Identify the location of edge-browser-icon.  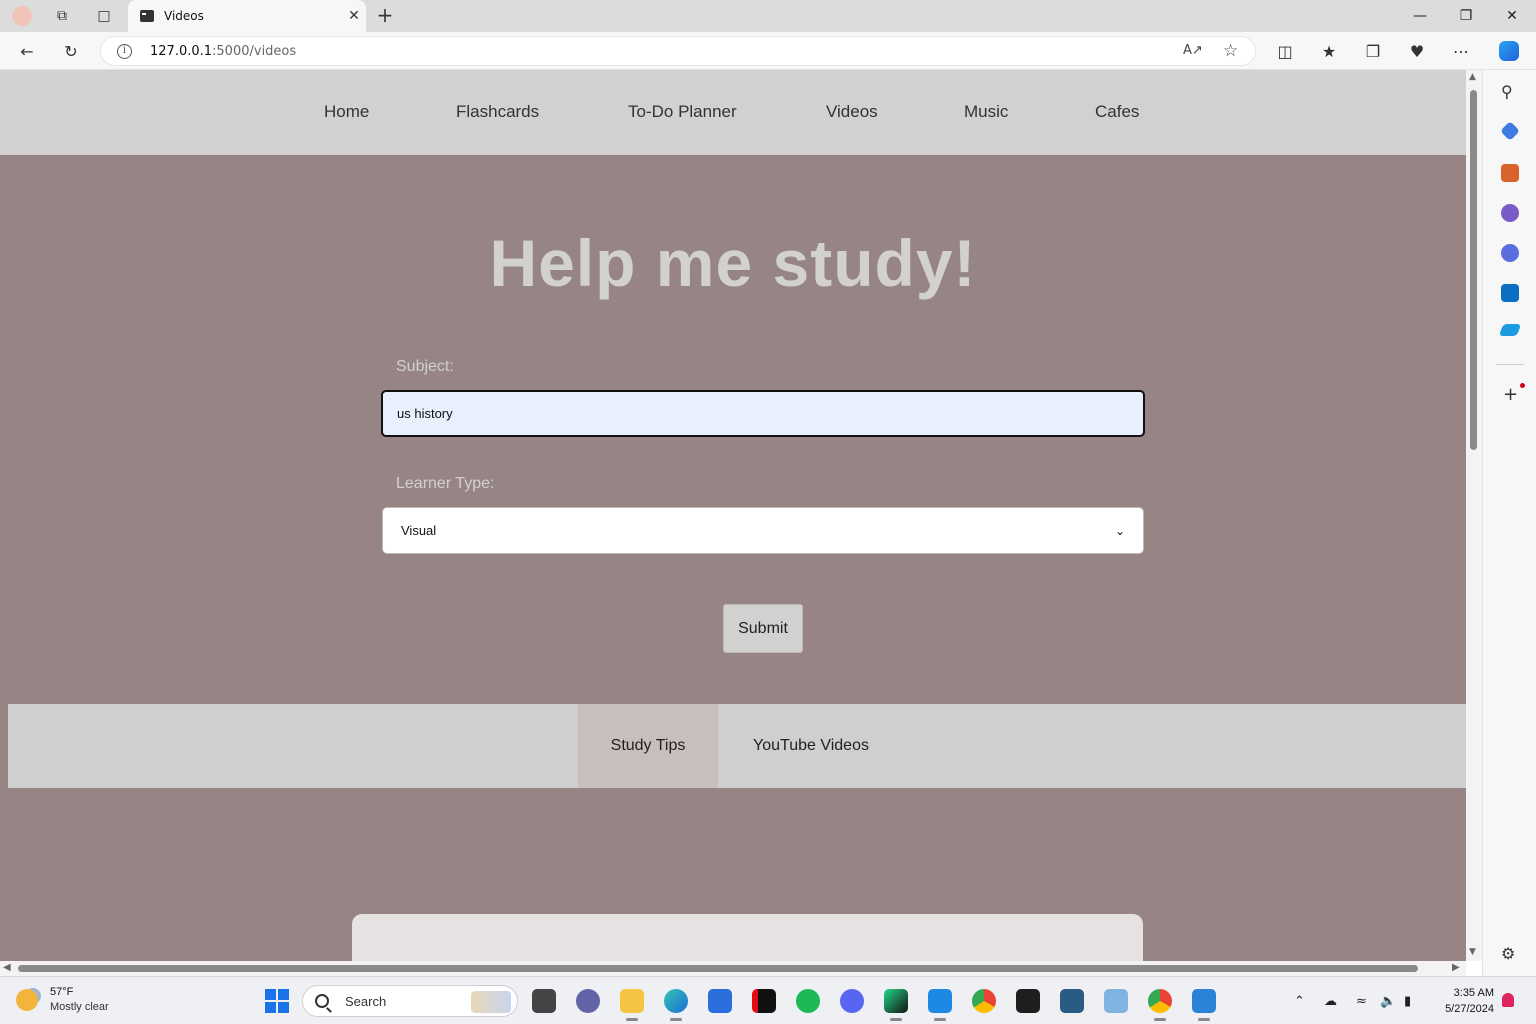
(676, 1005).